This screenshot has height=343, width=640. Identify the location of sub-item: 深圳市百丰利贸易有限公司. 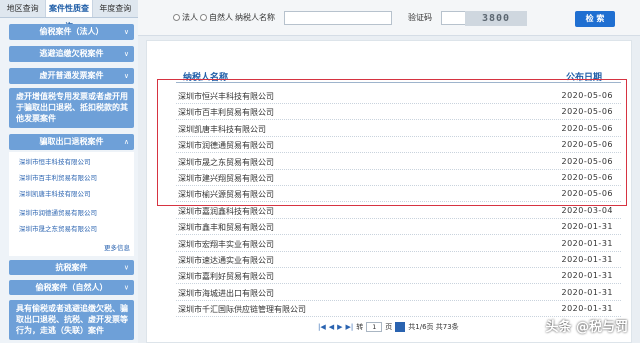
(58, 177).